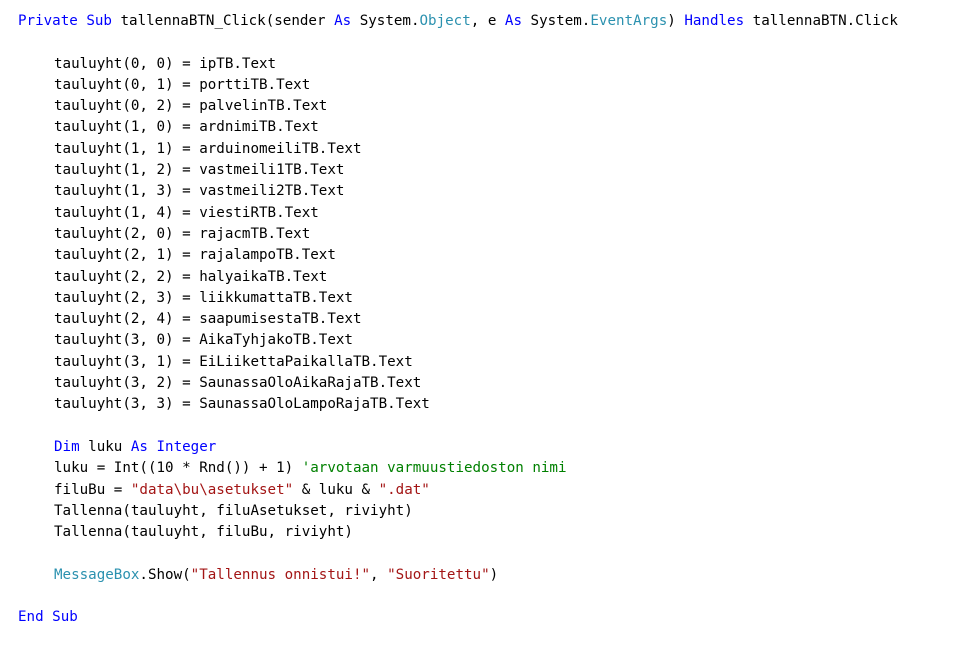 The image size is (956, 648). What do you see at coordinates (478, 191) in the screenshot?
I see `code-line: tauluyht(1, 3) = vastmeili2TB.Text` at bounding box center [478, 191].